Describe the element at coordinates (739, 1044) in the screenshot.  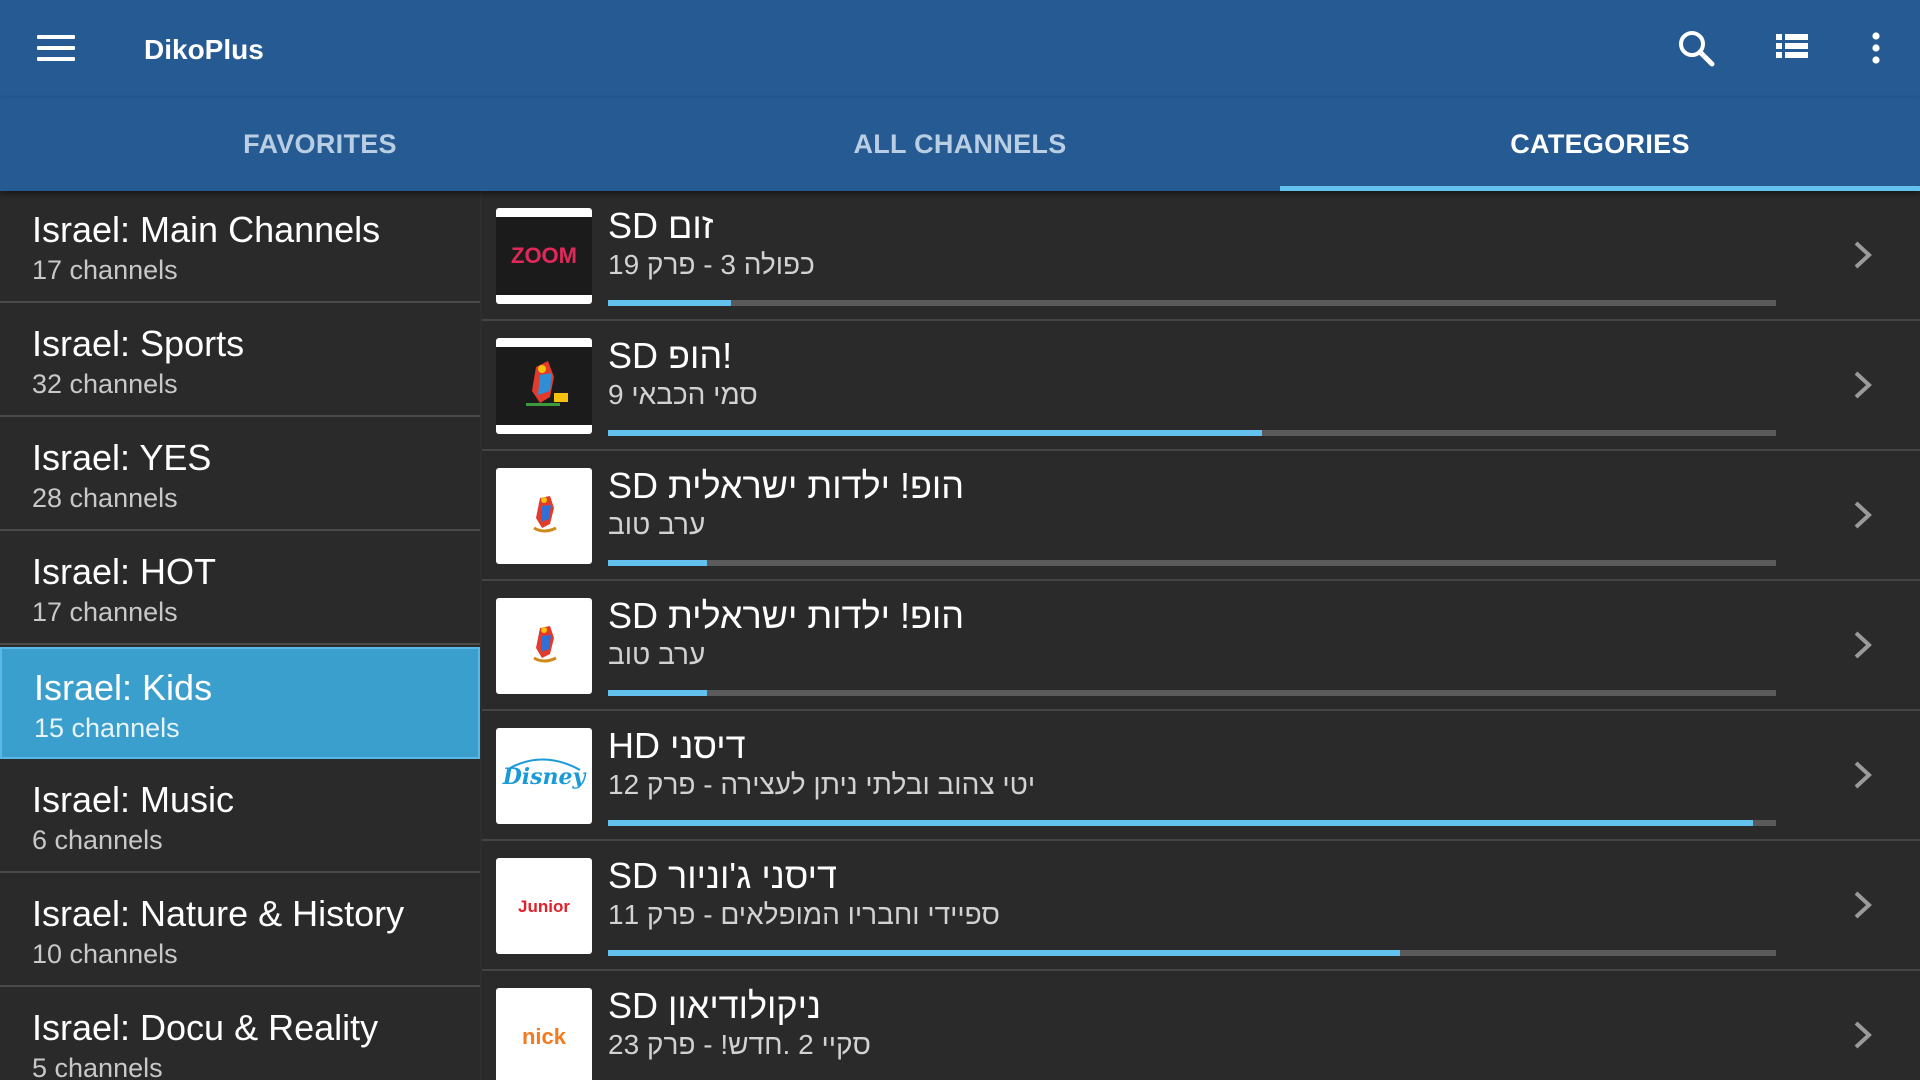
I see `channel-now-playing: סקיי 2 .חדש! - פרק 23` at that location.